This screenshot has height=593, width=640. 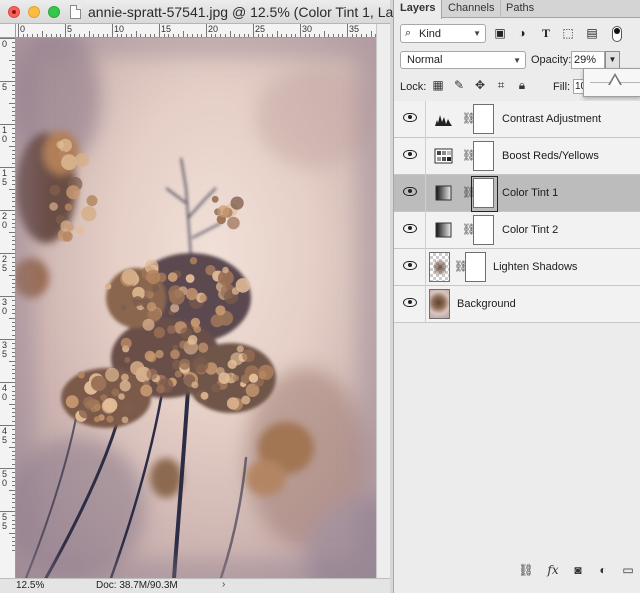 I want to click on status-bar: 12.5% Doc: 38.7M/90.3M ›, so click(x=195, y=585).